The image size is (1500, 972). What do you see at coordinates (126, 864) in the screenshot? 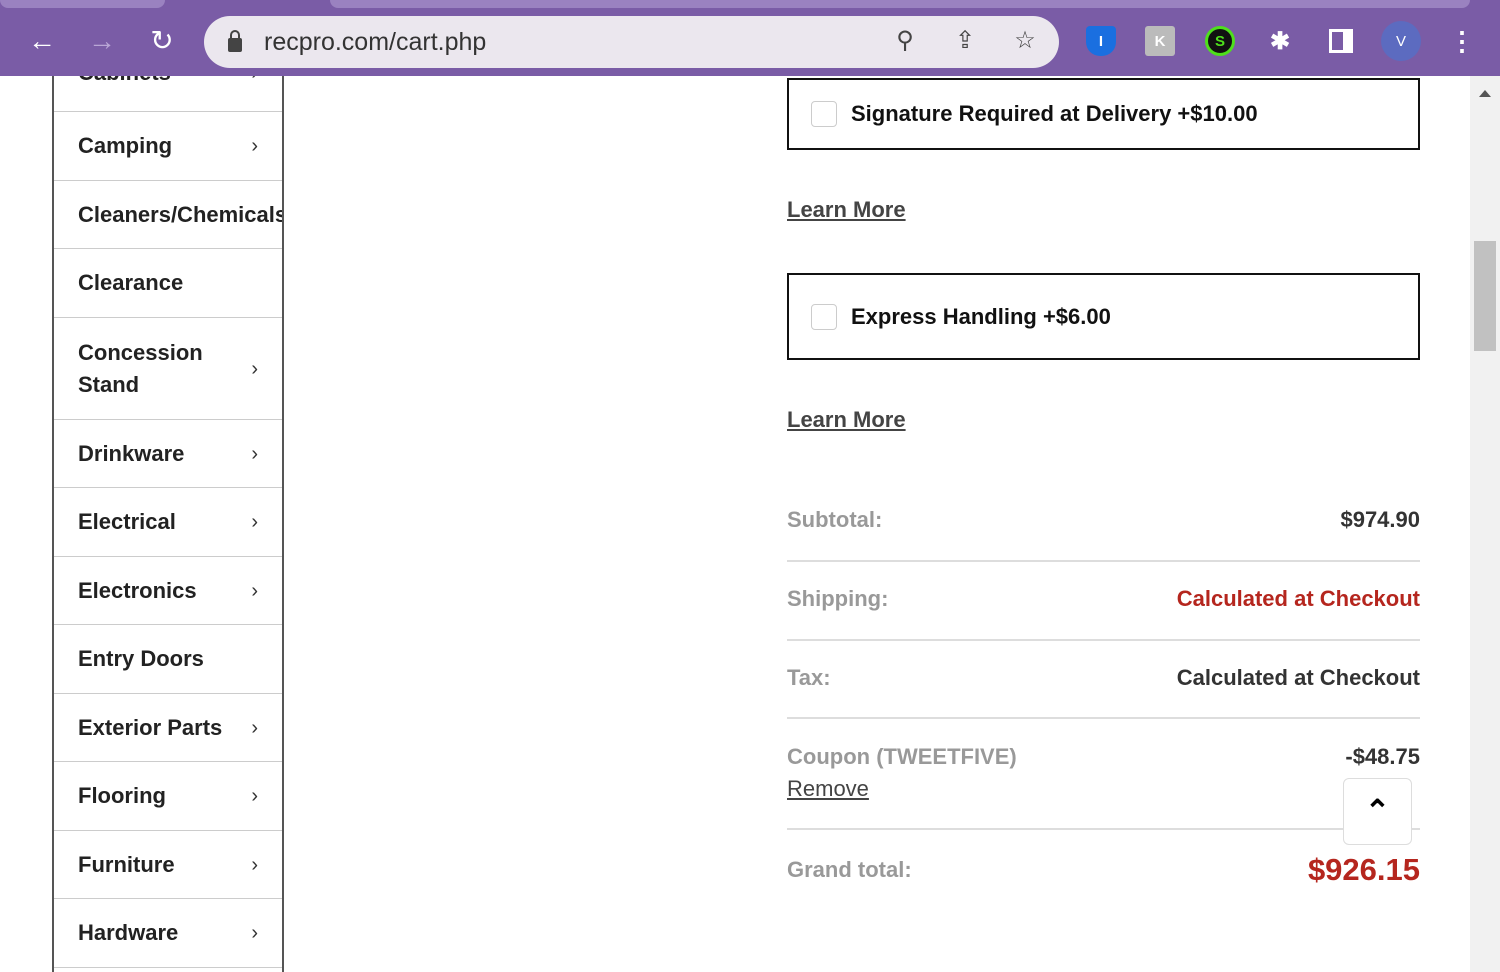
I see `sidebar-item-label: Furniture` at bounding box center [126, 864].